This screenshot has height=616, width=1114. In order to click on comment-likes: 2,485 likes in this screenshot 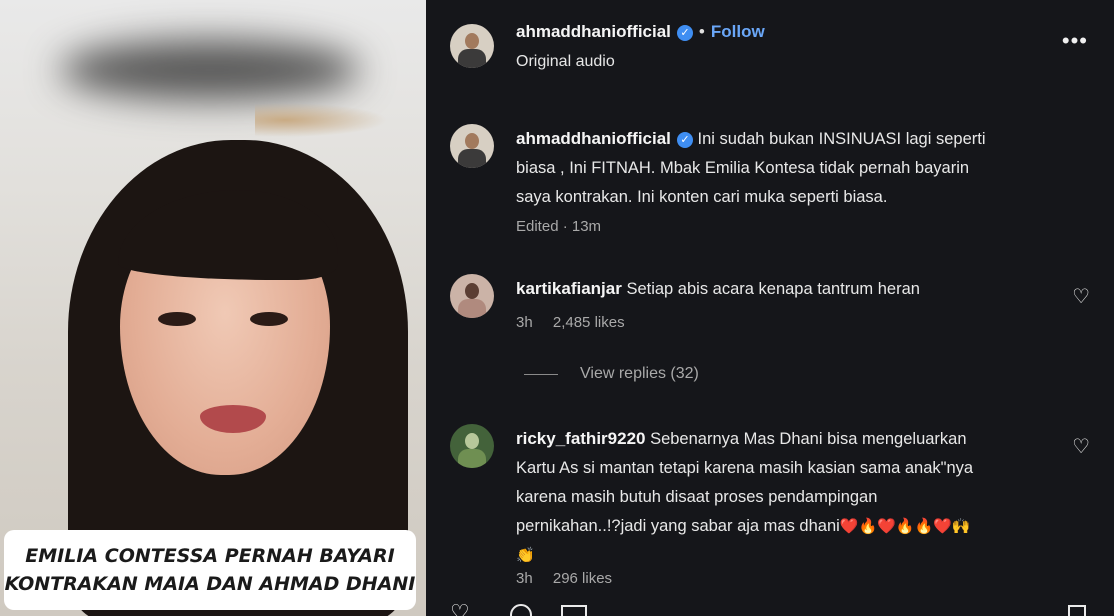, I will do `click(589, 322)`.